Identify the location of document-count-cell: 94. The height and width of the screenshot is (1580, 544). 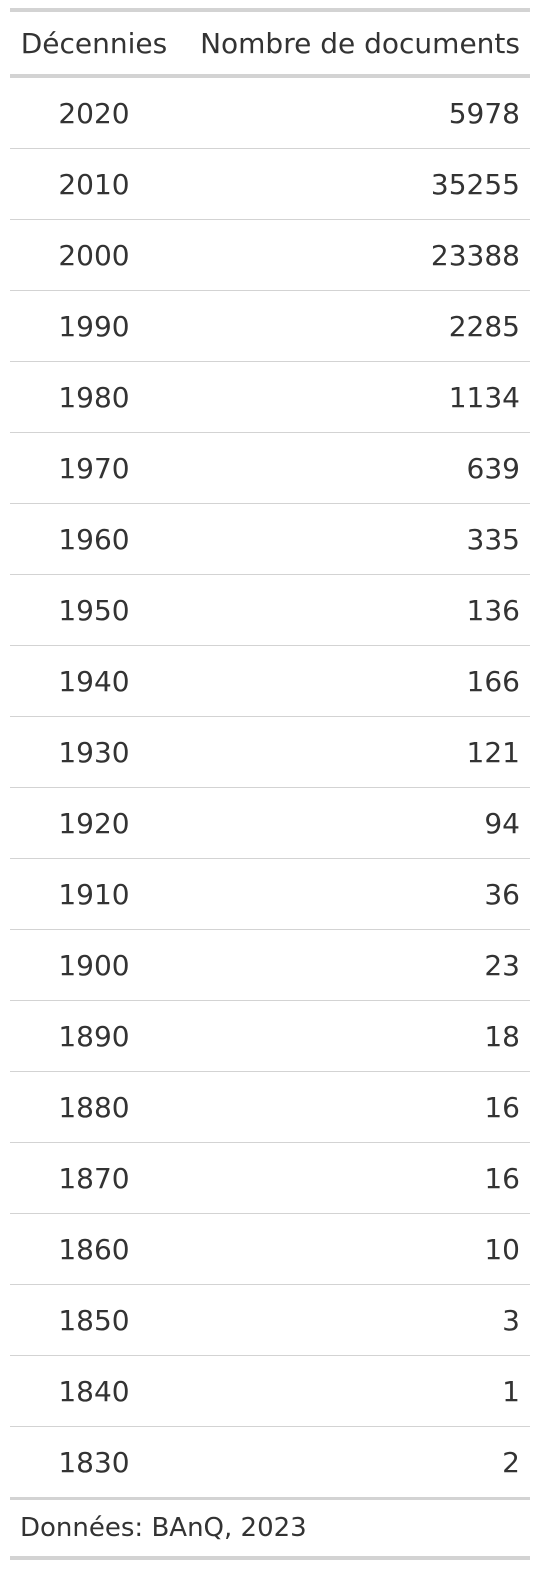
(354, 823).